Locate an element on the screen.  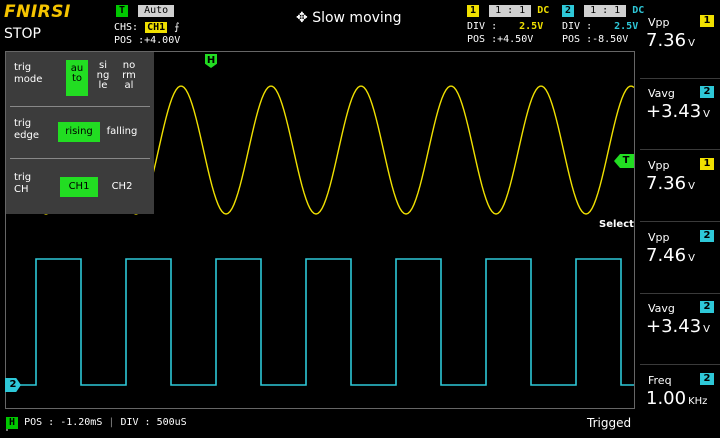
trigger-source-row: CHS: CH1 ⨍ is located at coordinates (146, 27).